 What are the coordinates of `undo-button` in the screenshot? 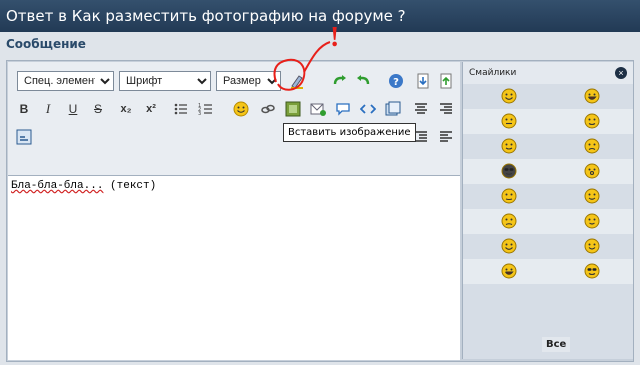 It's located at (363, 81).